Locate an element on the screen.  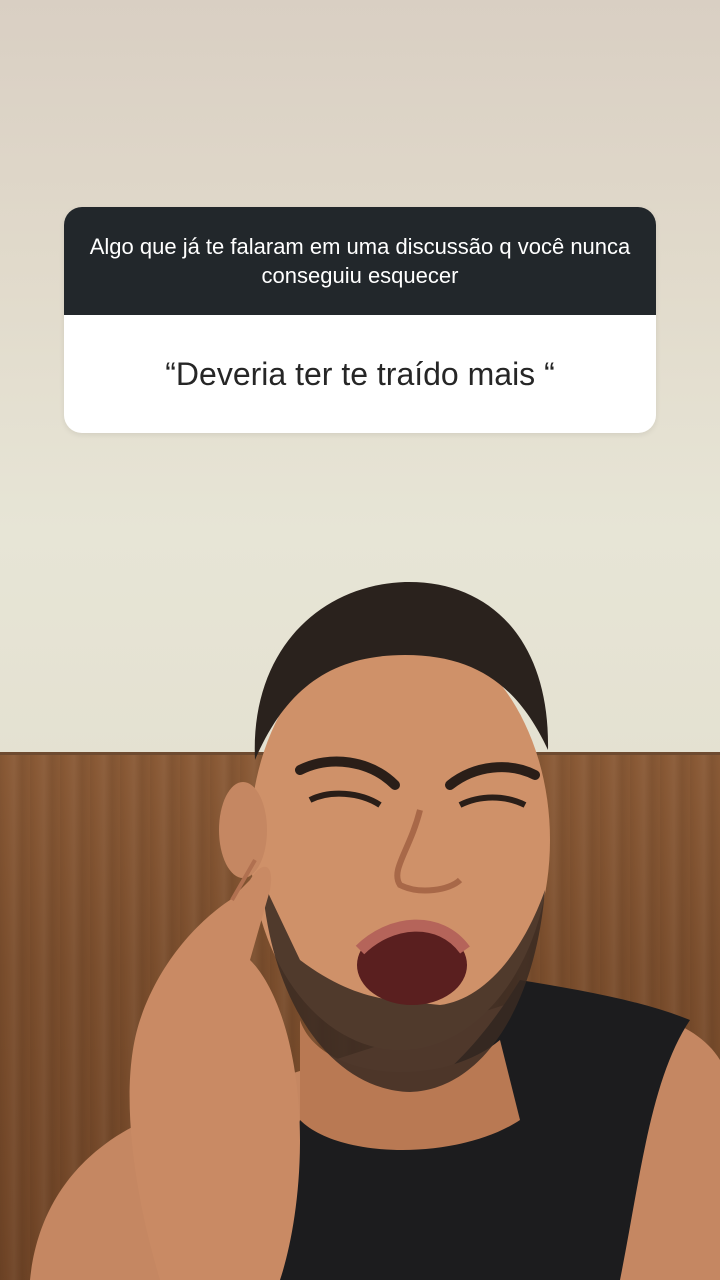
question-sticker-answer-area: “Deveria ter te traído mais “ is located at coordinates (360, 374).